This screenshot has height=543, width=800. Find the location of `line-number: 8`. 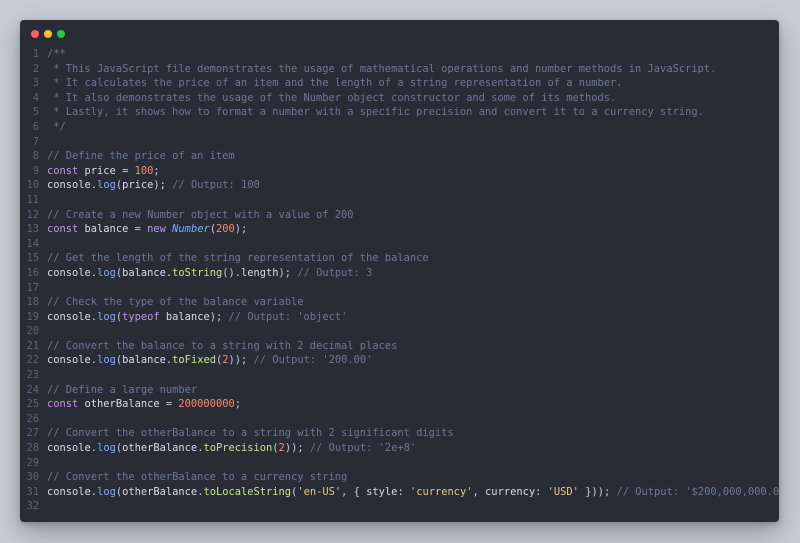

line-number: 8 is located at coordinates (35, 156).